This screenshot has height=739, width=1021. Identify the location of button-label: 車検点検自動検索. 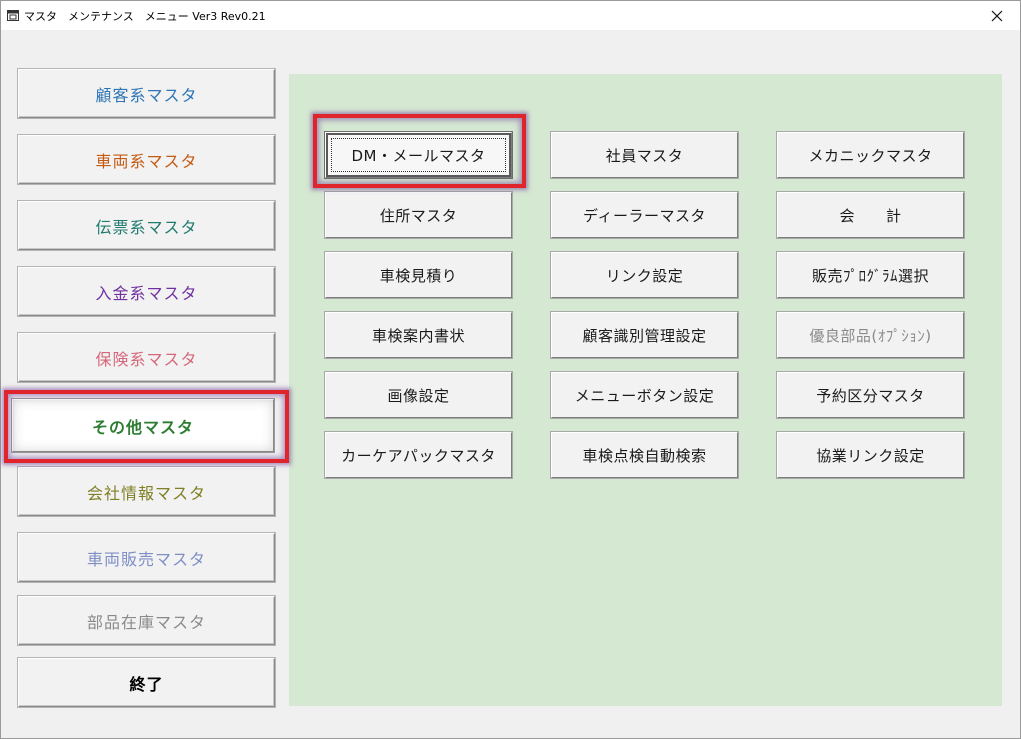
(644, 455).